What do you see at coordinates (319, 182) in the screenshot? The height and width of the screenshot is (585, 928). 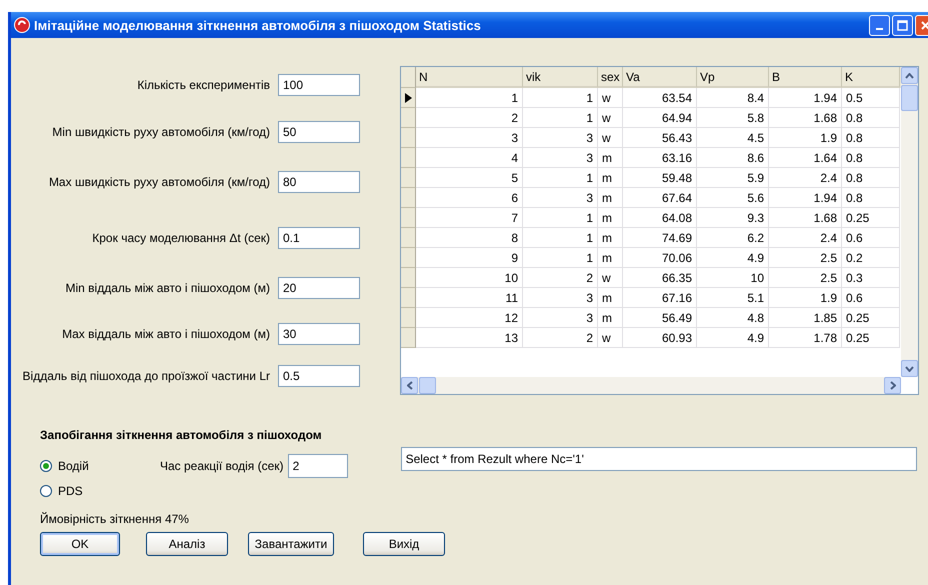 I see `input-field: 80` at bounding box center [319, 182].